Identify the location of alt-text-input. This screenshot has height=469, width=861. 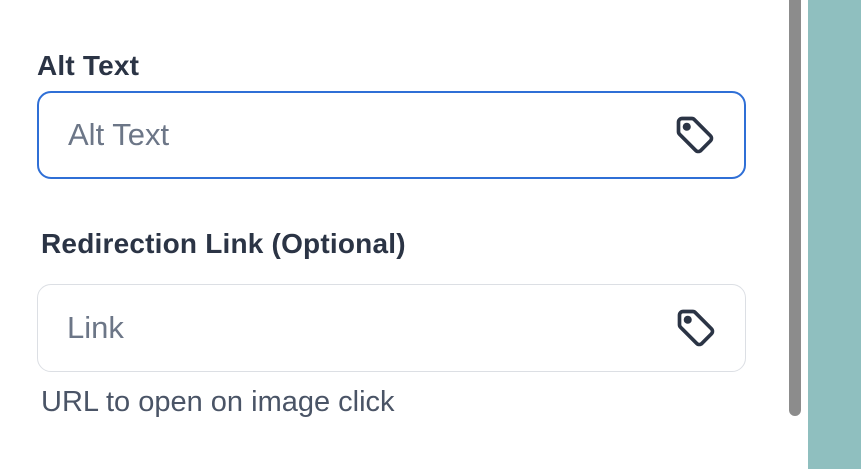
(368, 135).